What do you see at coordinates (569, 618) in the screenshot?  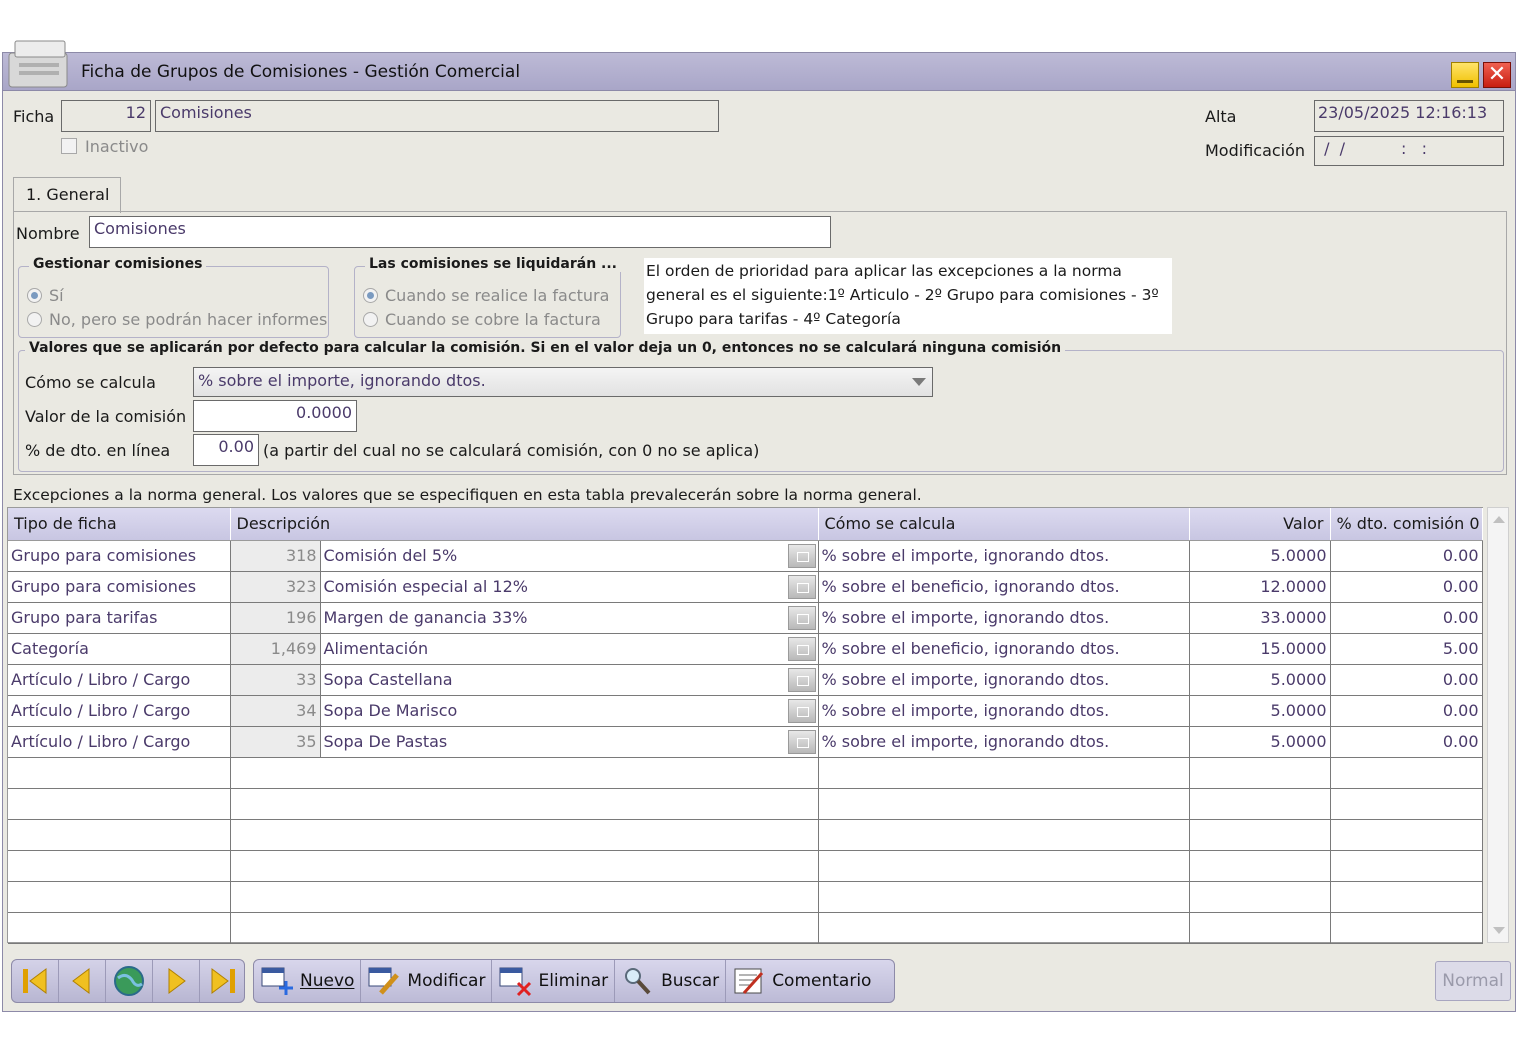 I see `cell-descripcion: Margen de ganancia 33%` at bounding box center [569, 618].